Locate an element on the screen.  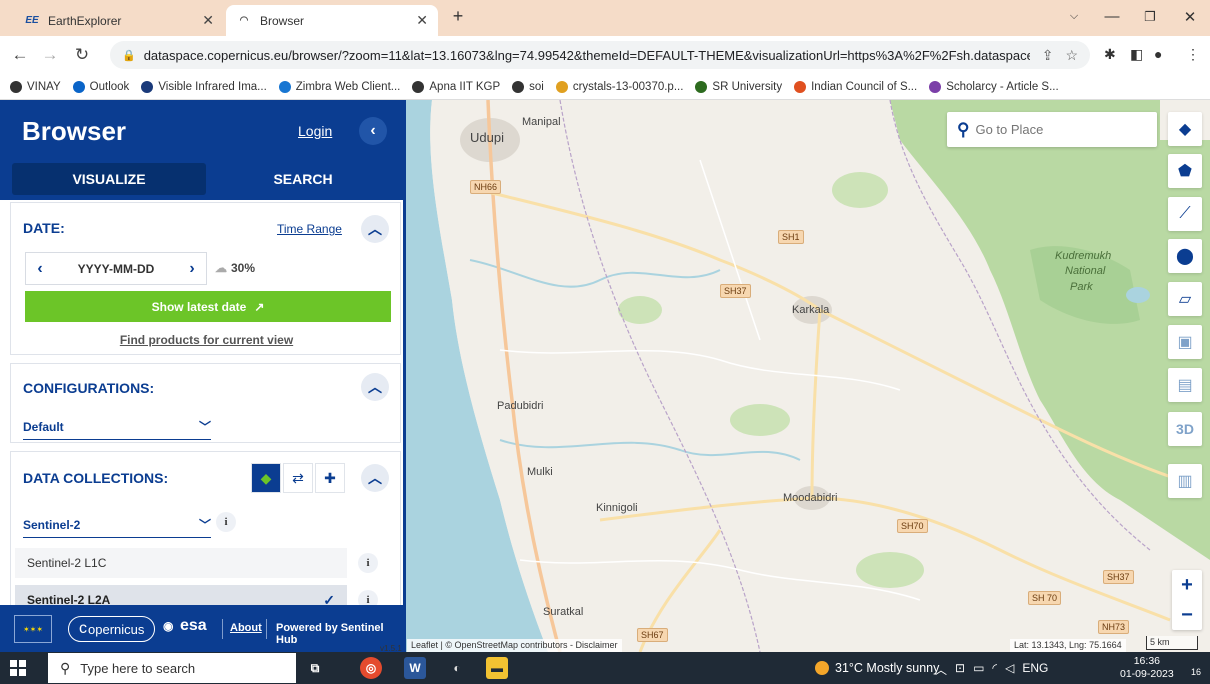
meet-icon: ⊡ is located at coordinates (960, 669).